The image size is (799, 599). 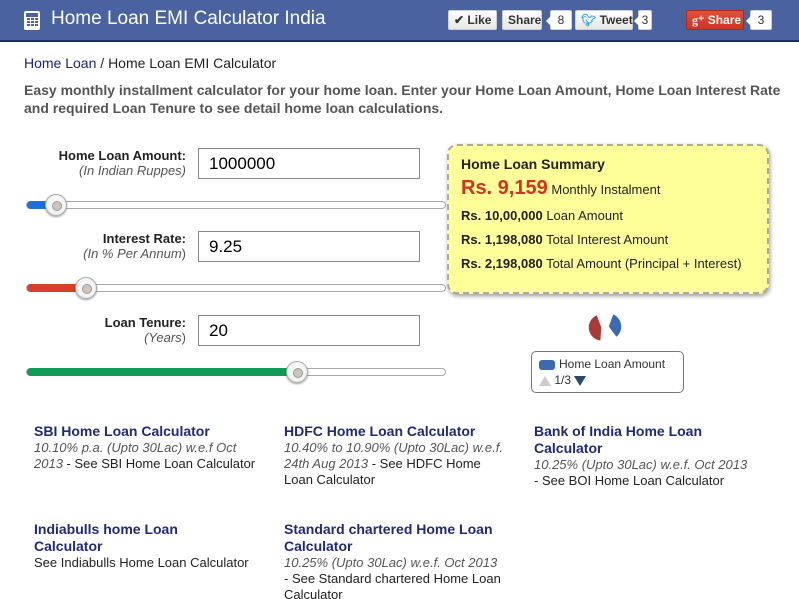 What do you see at coordinates (604, 20) in the screenshot?
I see `tweet-button: 🐦︎ Tweet` at bounding box center [604, 20].